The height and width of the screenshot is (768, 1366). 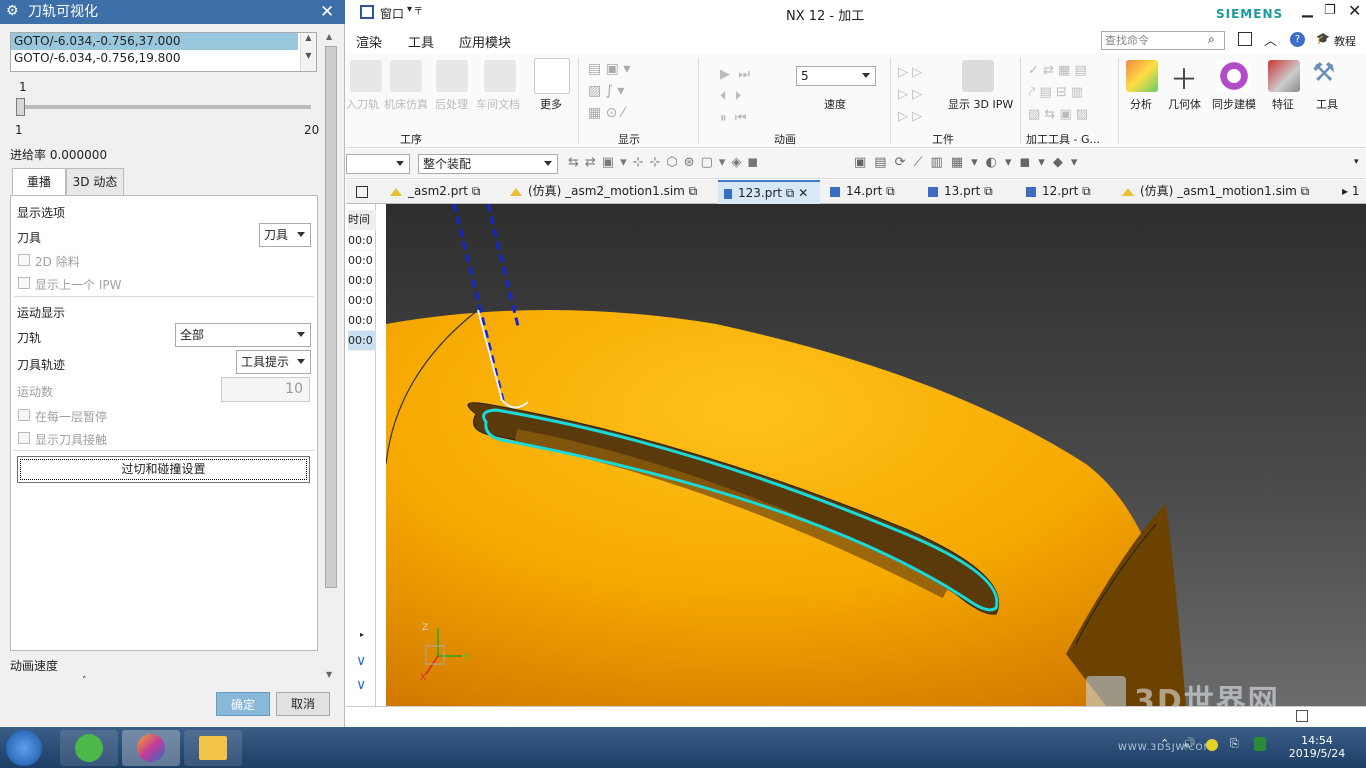 What do you see at coordinates (551, 104) in the screenshot?
I see `more-button: 更多` at bounding box center [551, 104].